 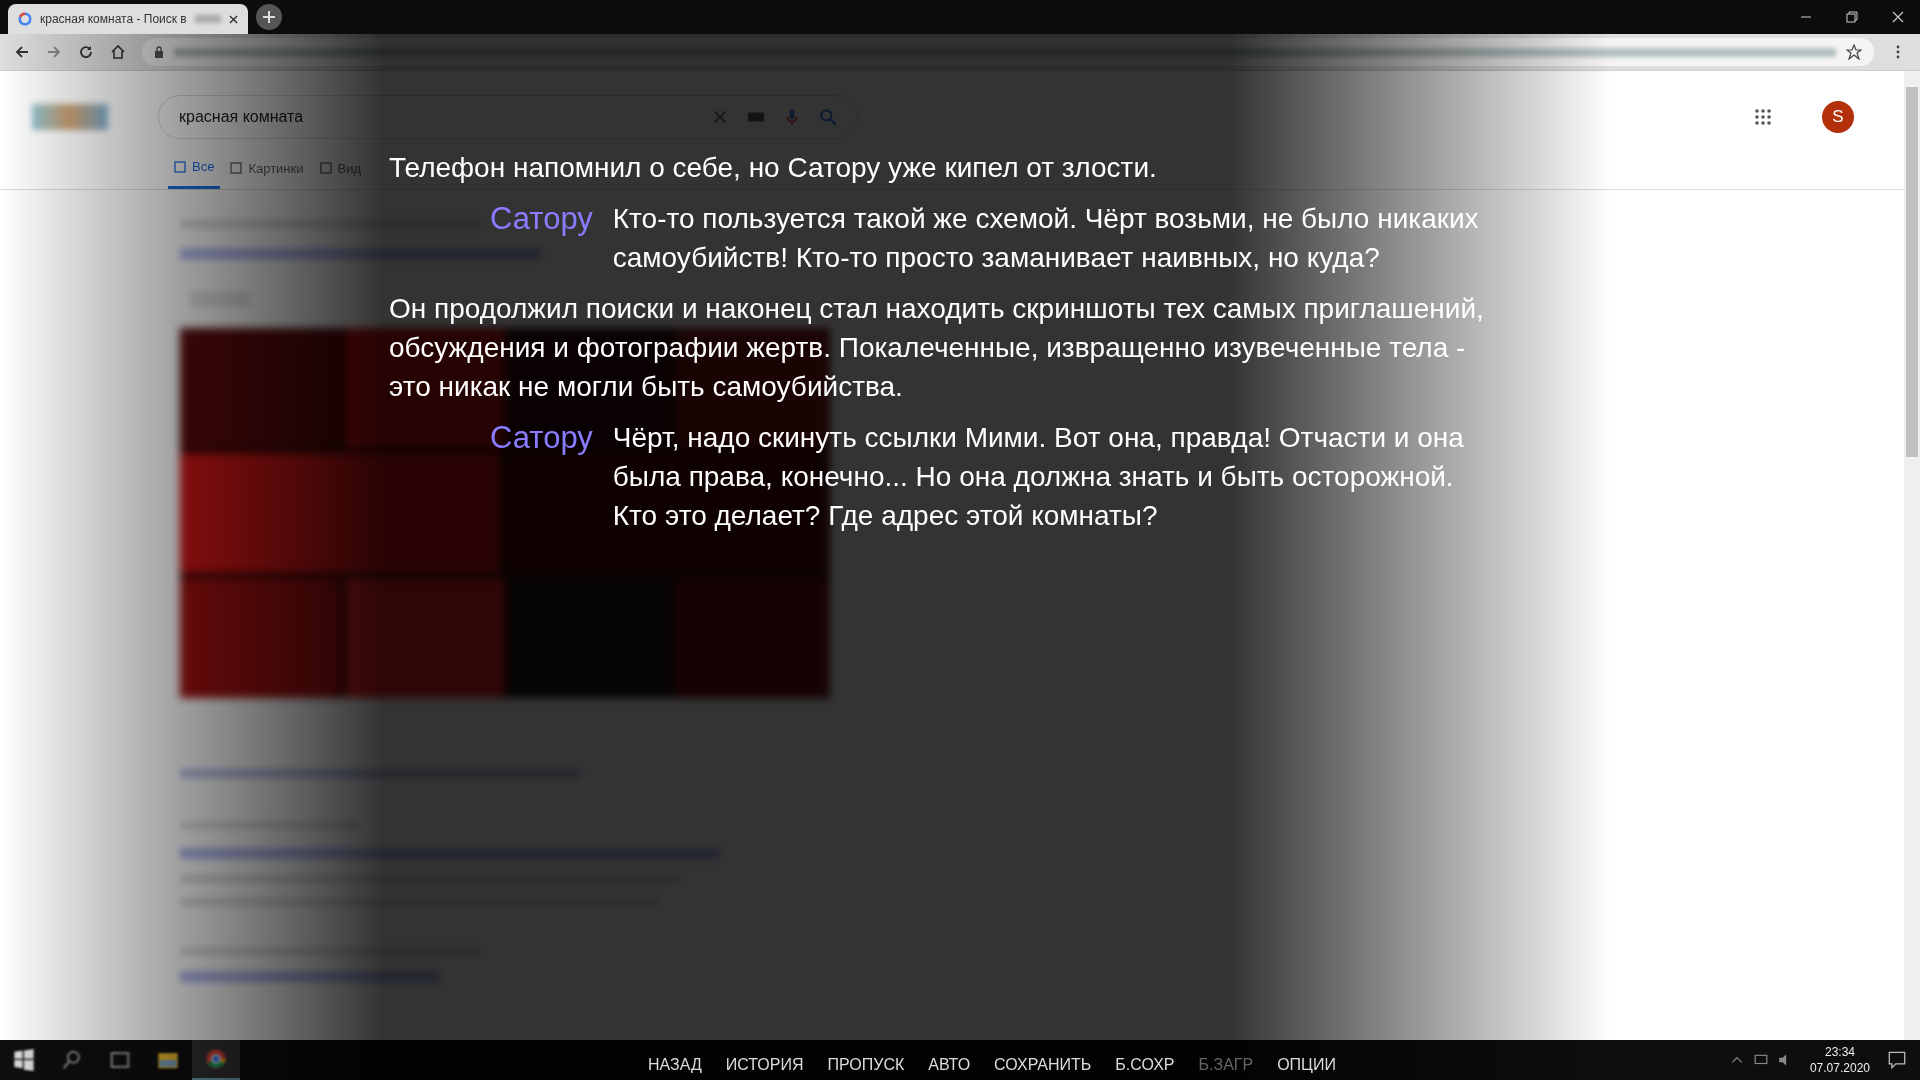 What do you see at coordinates (207, 19) in the screenshot?
I see `blurred-text` at bounding box center [207, 19].